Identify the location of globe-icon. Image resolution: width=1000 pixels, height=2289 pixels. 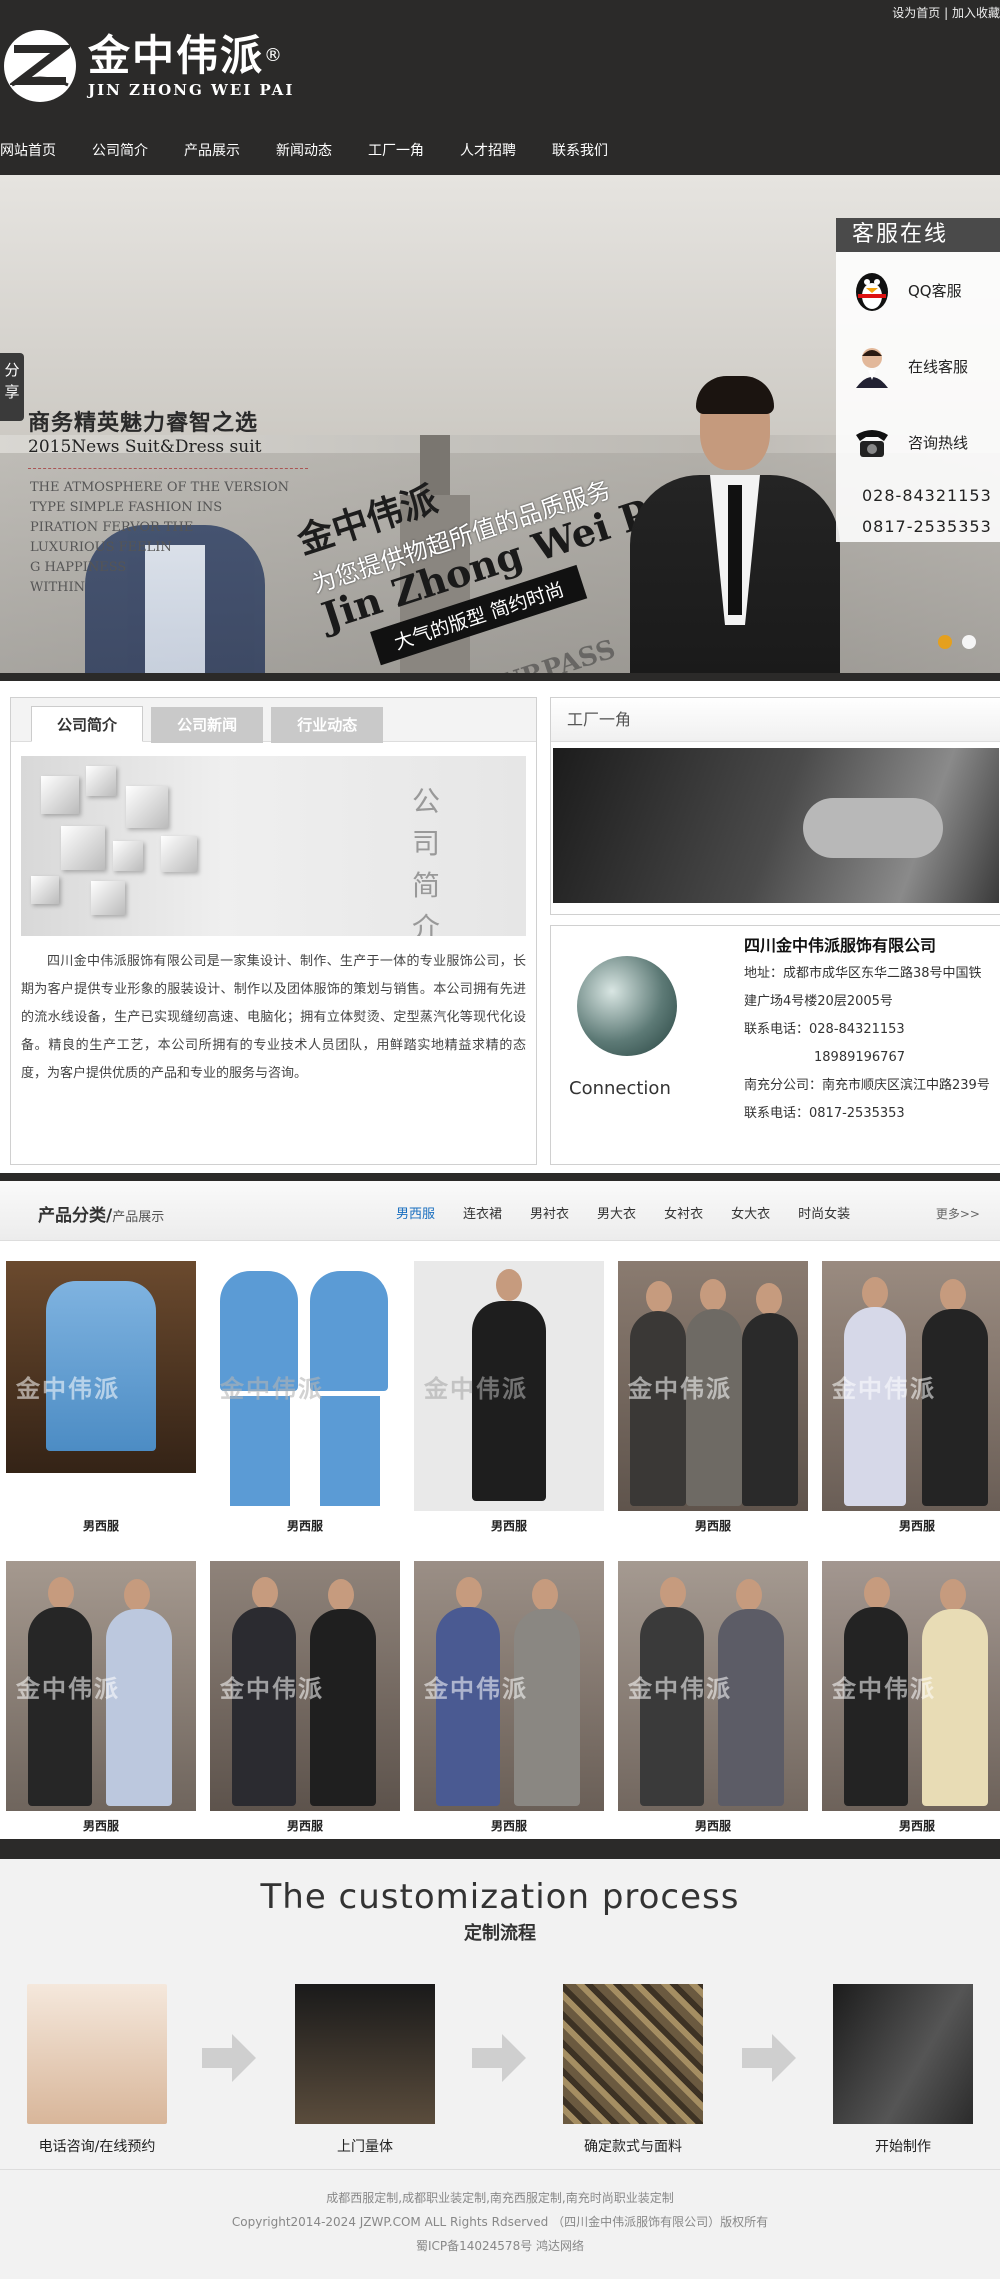
(627, 1006).